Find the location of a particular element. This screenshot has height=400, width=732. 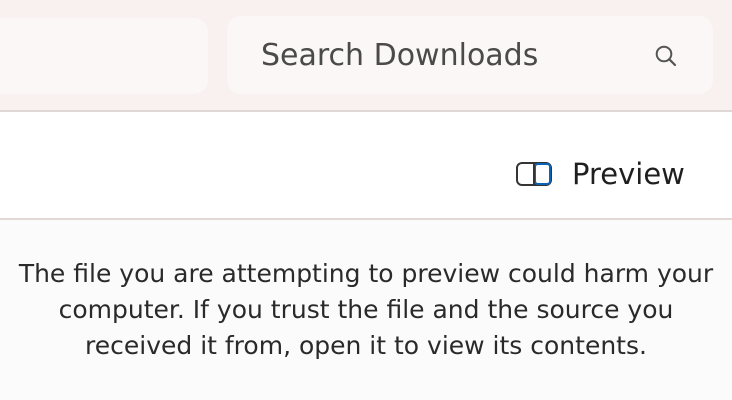

split-panel-icon is located at coordinates (534, 174).